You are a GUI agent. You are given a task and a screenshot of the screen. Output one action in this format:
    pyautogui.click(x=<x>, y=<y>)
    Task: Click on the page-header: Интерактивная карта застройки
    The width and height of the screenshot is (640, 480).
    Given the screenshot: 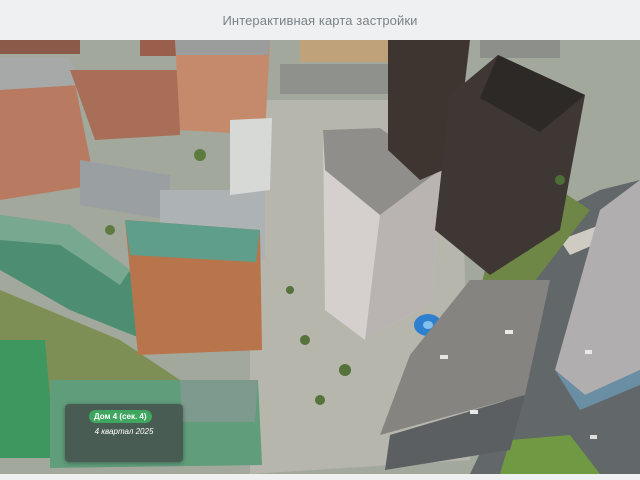 What is the action you would take?
    pyautogui.click(x=320, y=20)
    